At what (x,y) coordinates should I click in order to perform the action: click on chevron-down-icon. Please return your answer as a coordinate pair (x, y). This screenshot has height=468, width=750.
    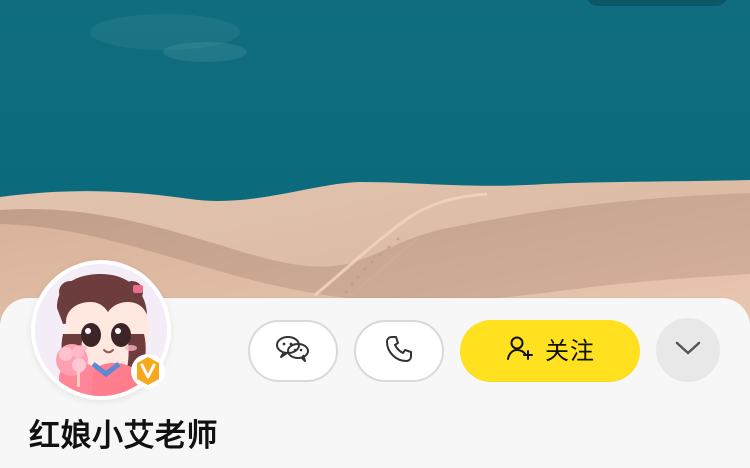
    Looking at the image, I should click on (688, 350).